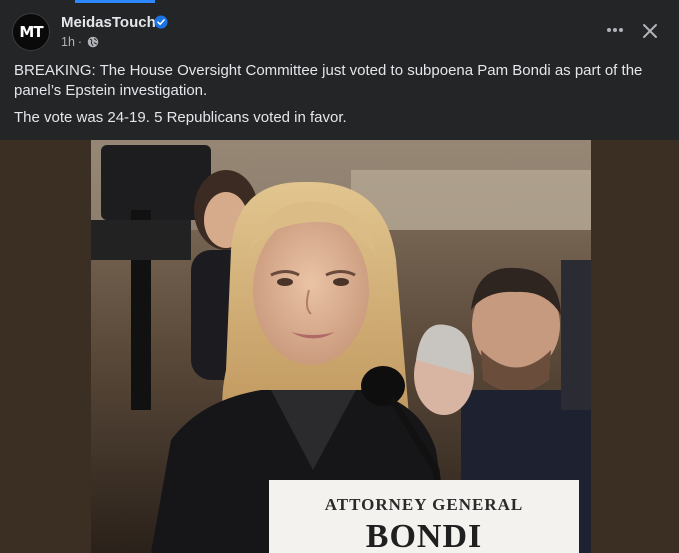  Describe the element at coordinates (424, 504) in the screenshot. I see `nameplate-title: ATTORNEY GENERAL` at that location.